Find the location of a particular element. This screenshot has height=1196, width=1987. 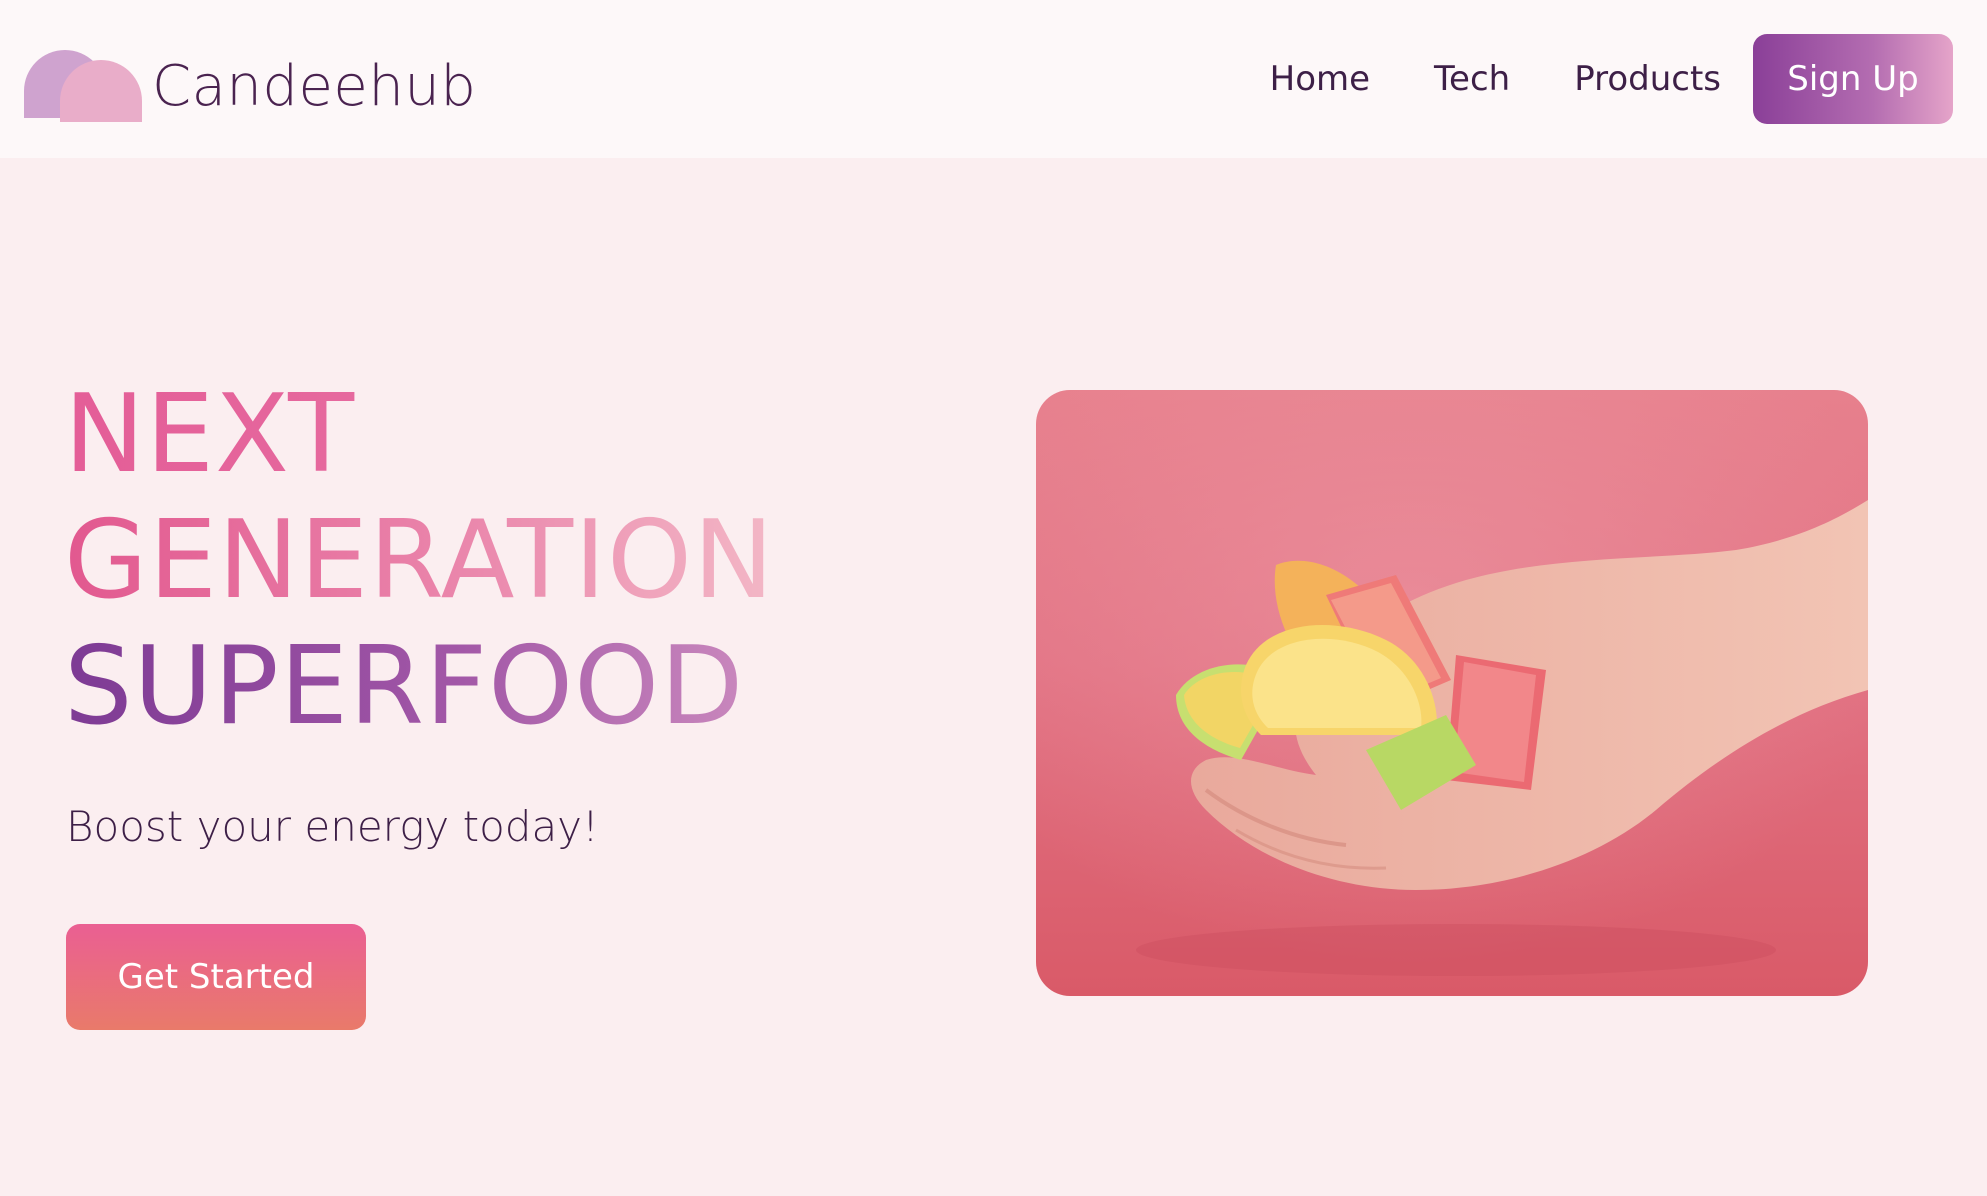

brand-logo: Candeehub is located at coordinates (250, 84).